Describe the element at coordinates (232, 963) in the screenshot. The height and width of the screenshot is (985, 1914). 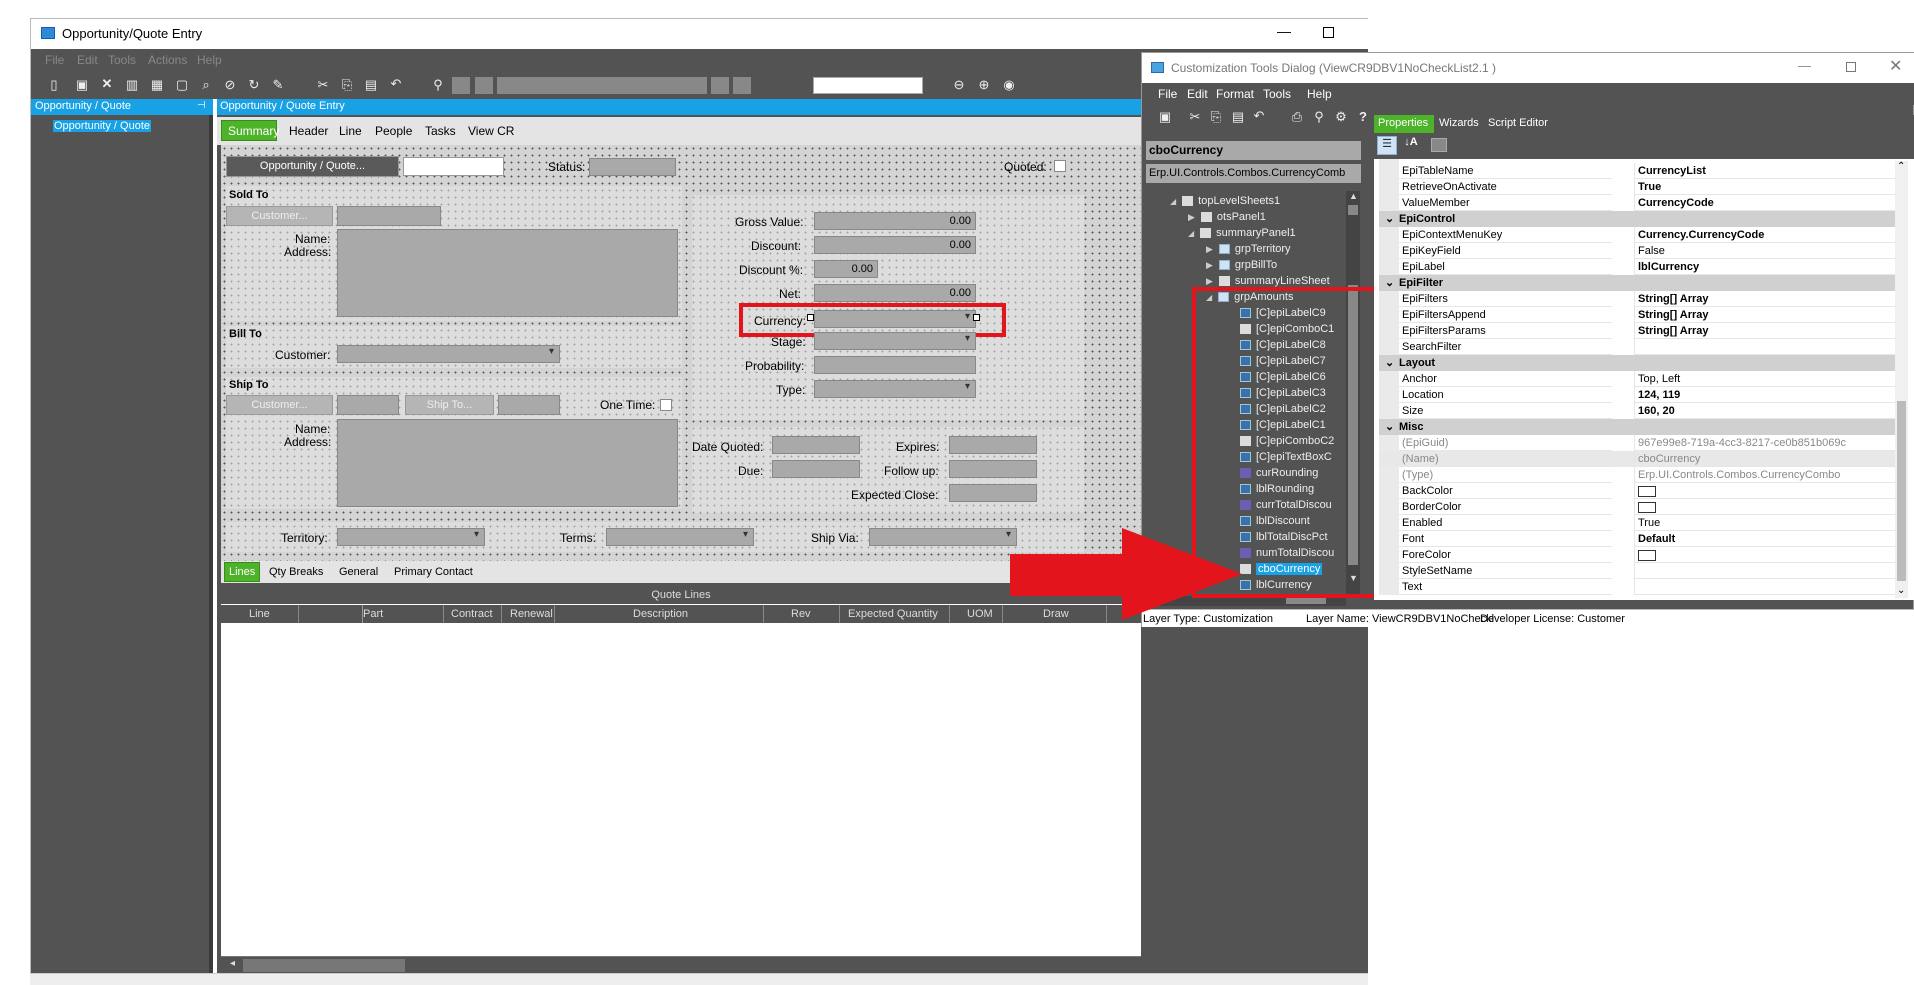
I see `scroll-left-icon: ◂` at that location.